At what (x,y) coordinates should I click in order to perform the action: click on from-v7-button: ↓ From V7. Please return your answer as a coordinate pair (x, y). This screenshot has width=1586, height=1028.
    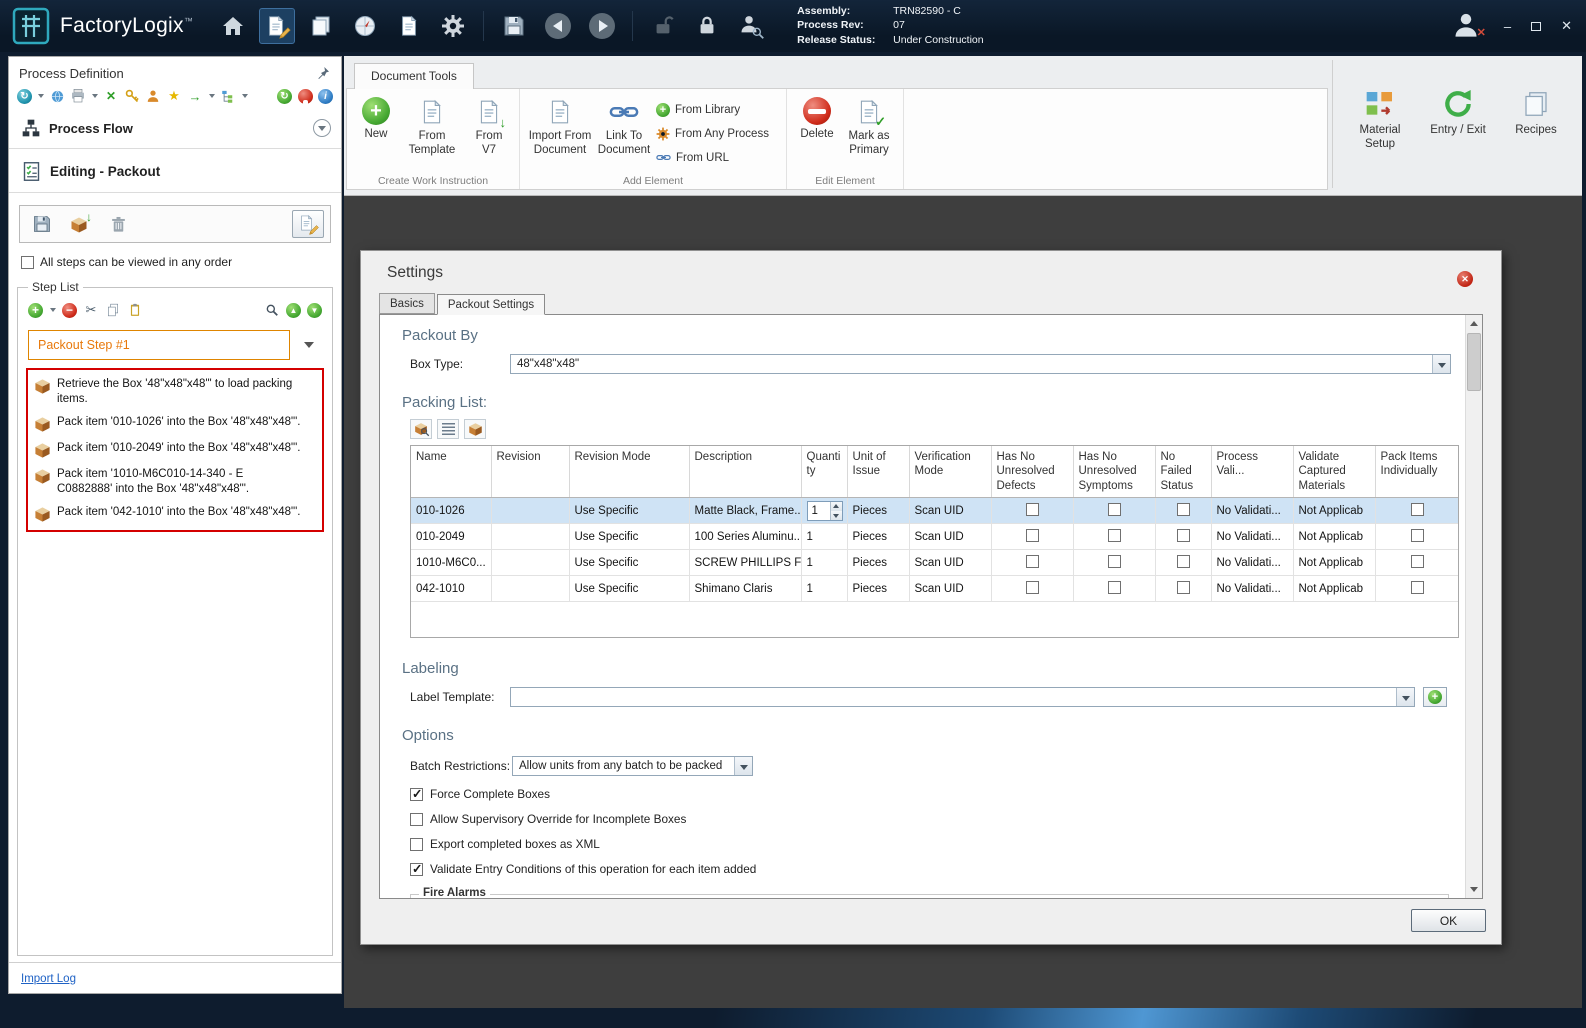
    Looking at the image, I should click on (489, 125).